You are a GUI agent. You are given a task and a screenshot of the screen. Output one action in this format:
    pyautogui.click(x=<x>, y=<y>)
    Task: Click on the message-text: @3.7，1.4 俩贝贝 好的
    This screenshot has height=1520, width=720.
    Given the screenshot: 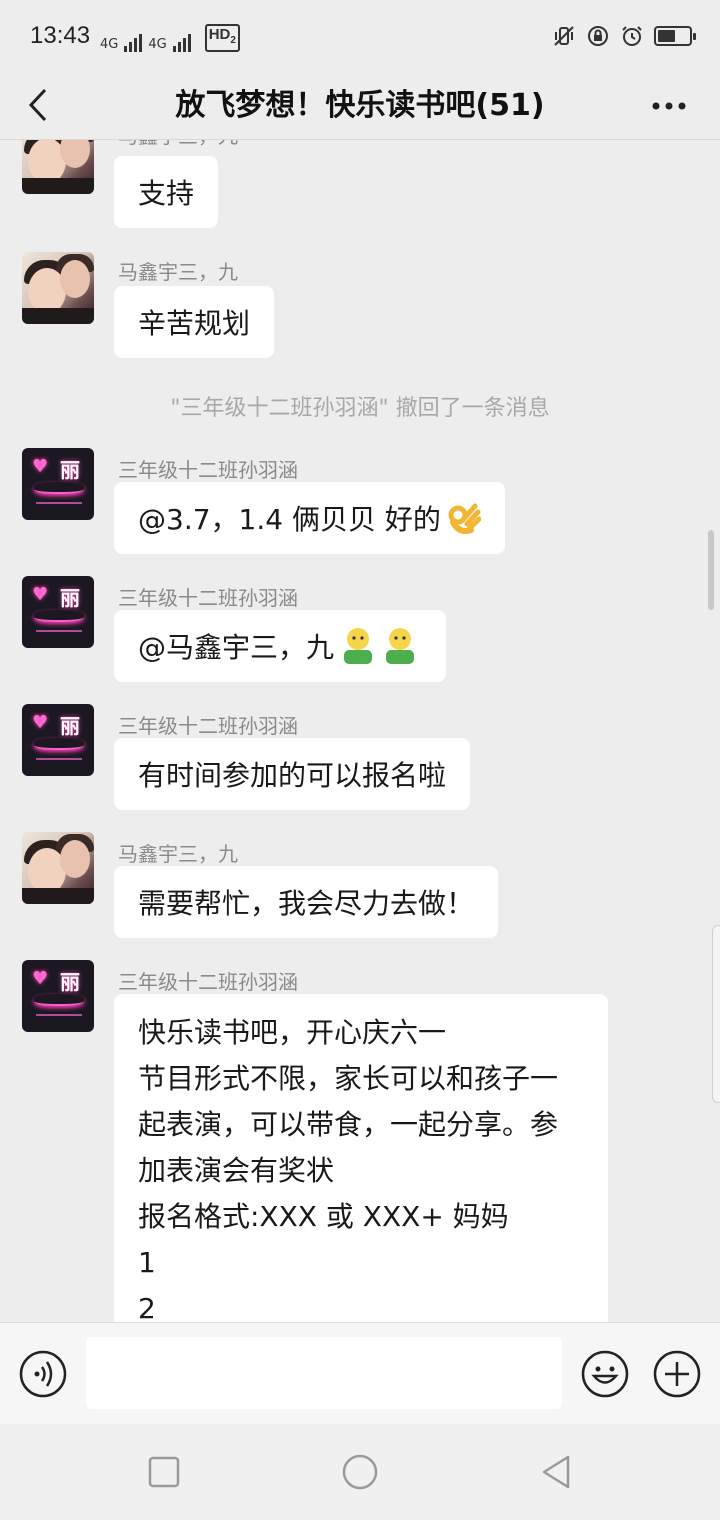 What is the action you would take?
    pyautogui.click(x=289, y=519)
    